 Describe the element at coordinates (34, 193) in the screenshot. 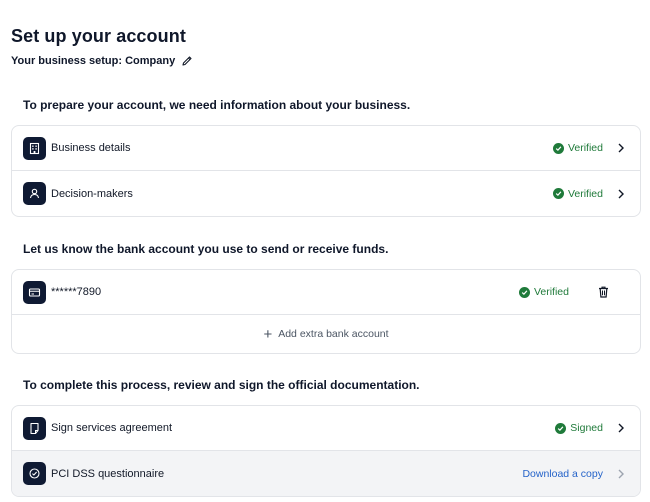

I see `person-icon` at that location.